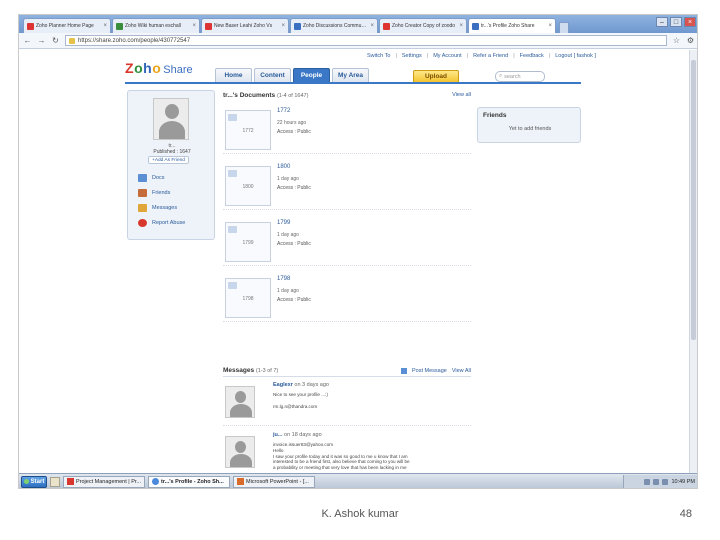  I want to click on browser-tab: Zoho Wiki human eschall ×, so click(156, 25).